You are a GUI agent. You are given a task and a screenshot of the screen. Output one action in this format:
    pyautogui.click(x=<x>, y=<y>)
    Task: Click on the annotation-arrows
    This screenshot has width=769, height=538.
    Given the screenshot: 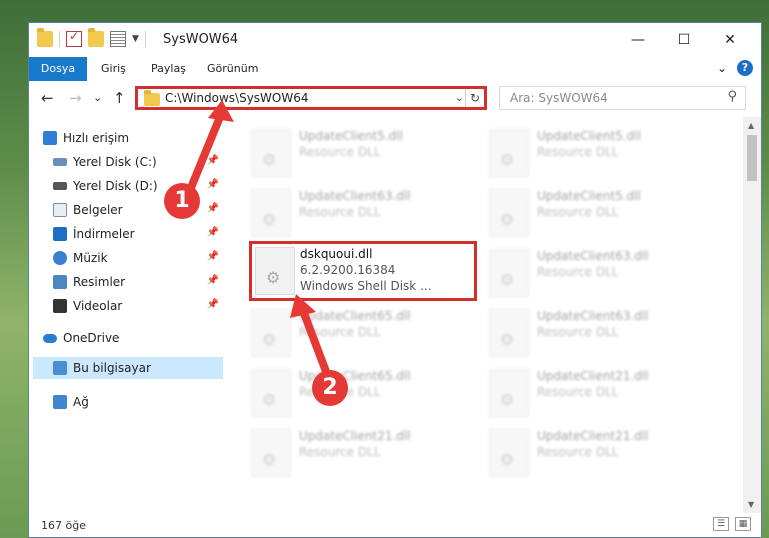 What is the action you would take?
    pyautogui.click(x=259, y=242)
    